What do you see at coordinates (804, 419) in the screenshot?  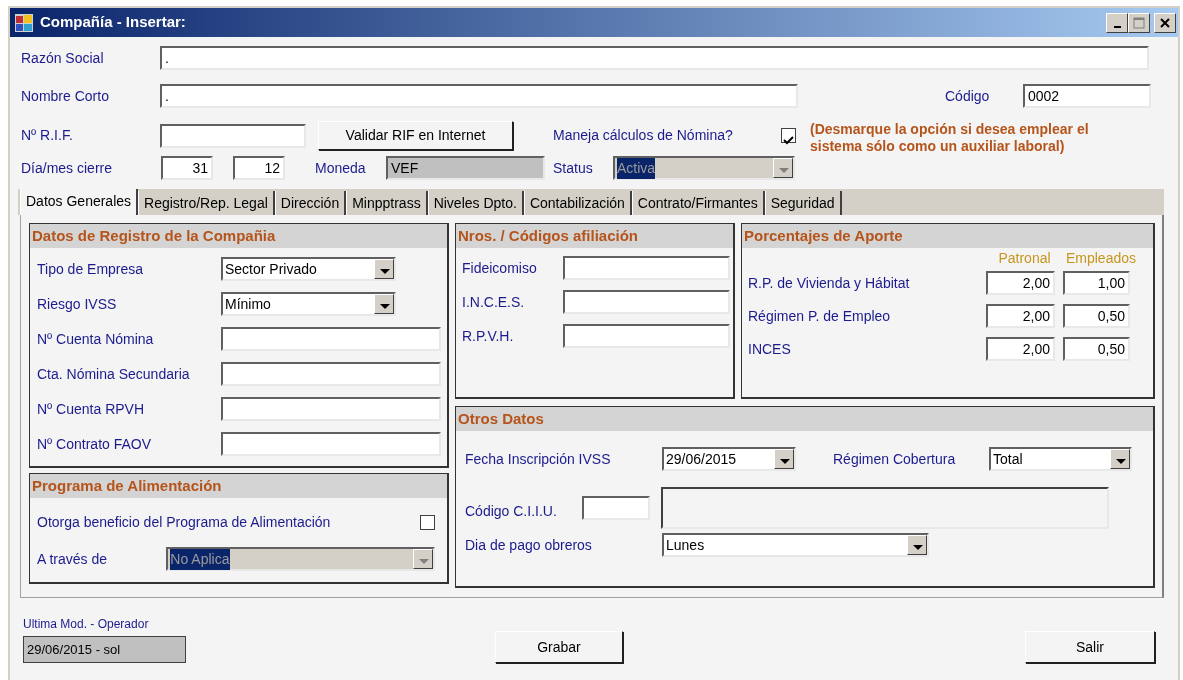 I see `group-title: Otros Datos` at bounding box center [804, 419].